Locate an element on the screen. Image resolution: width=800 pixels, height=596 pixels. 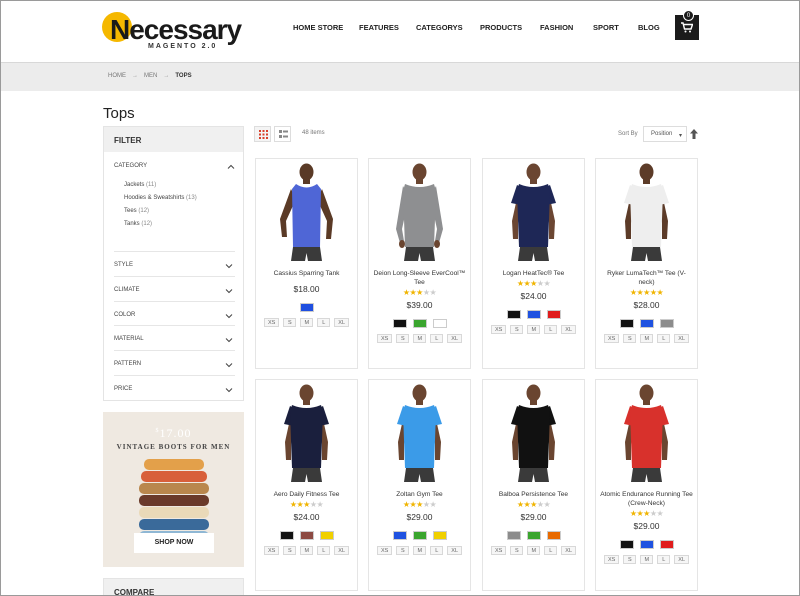
nav-item-sport: SPORT is located at coordinates (606, 27).